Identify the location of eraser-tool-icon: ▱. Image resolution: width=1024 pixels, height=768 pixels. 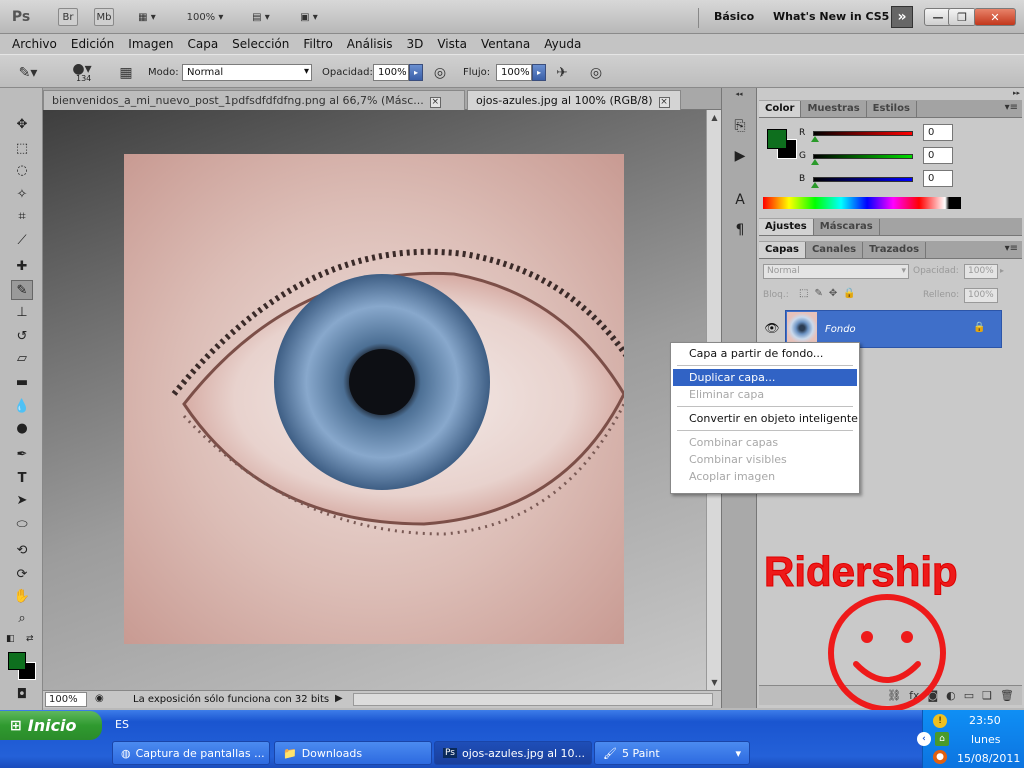
(22, 358).